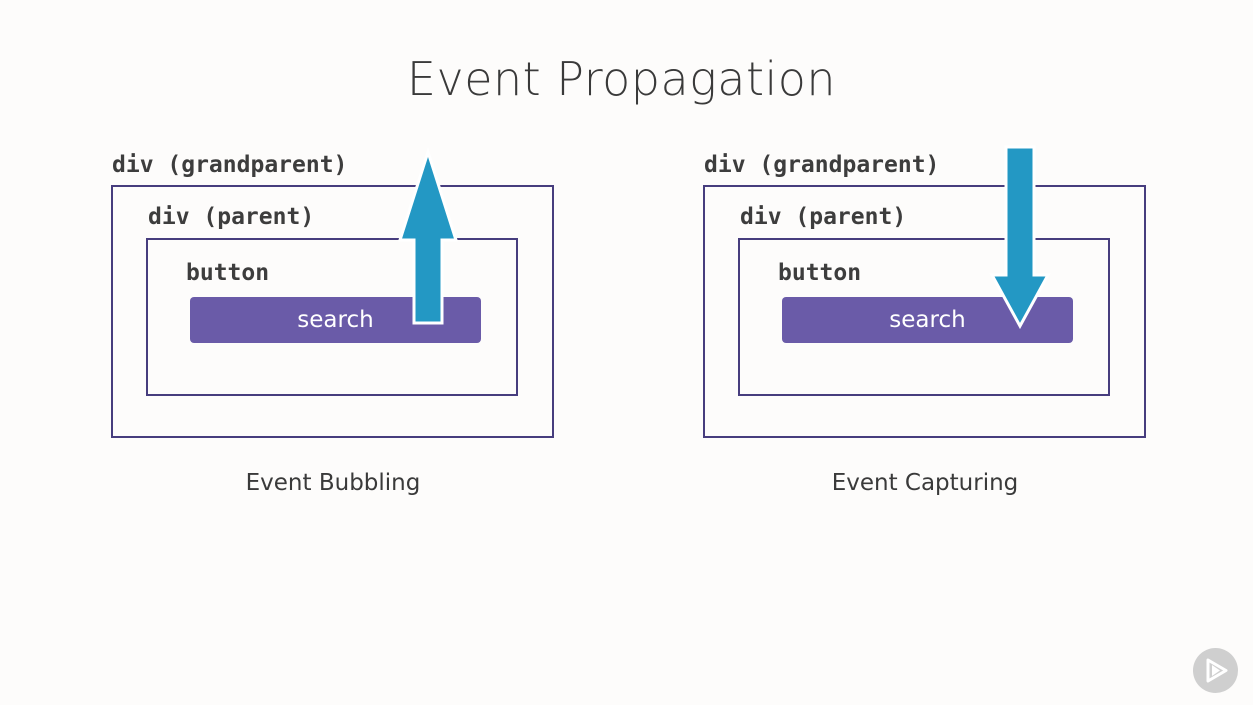 The image size is (1253, 705). I want to click on caption: Event Capturing, so click(925, 483).